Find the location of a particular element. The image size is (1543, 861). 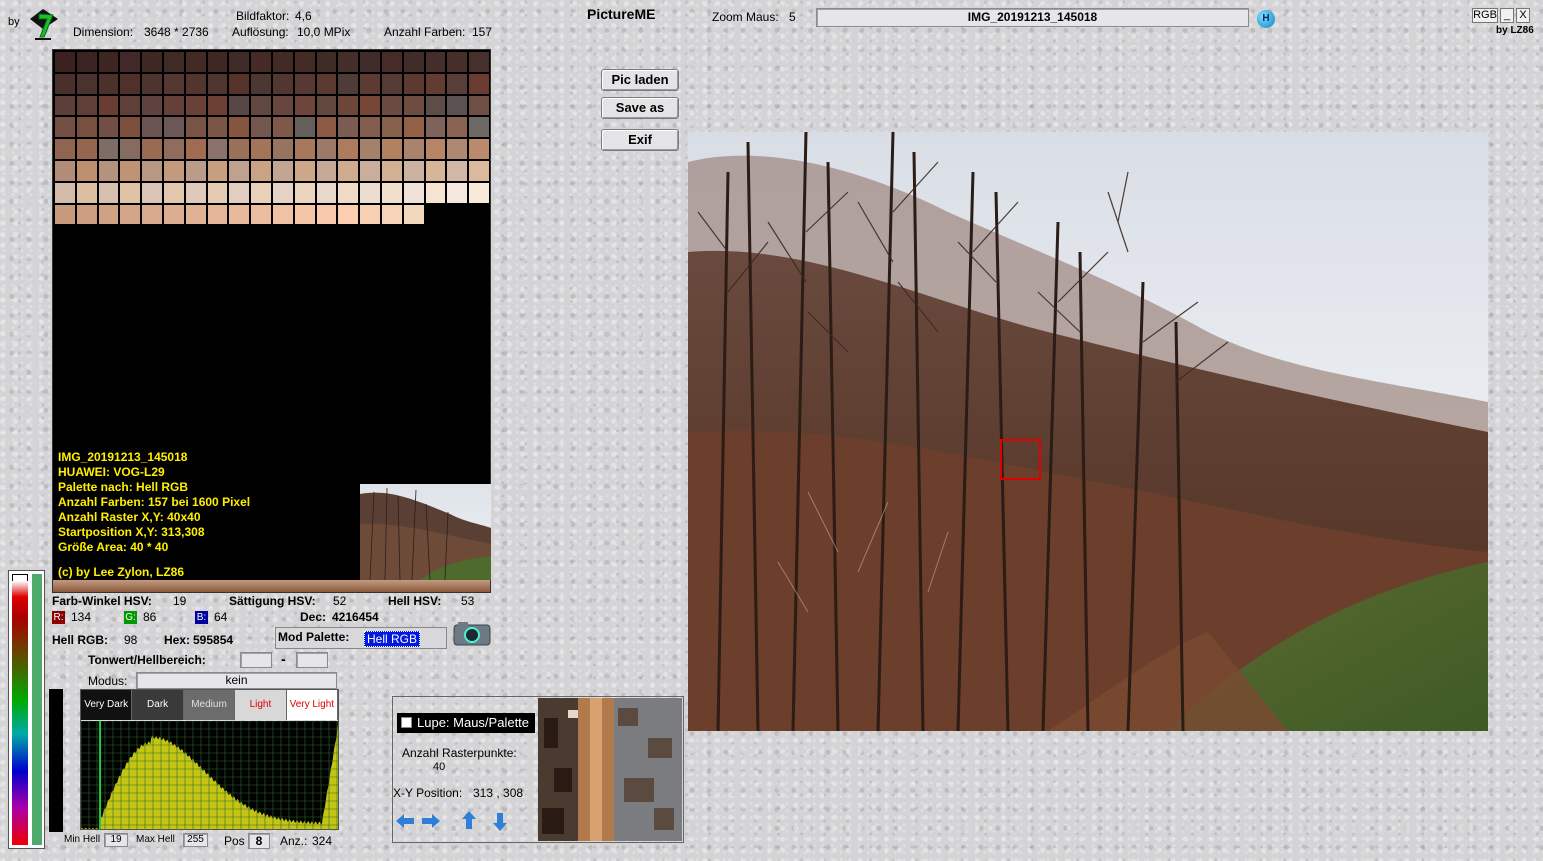

arrow-right-icon is located at coordinates (431, 821).